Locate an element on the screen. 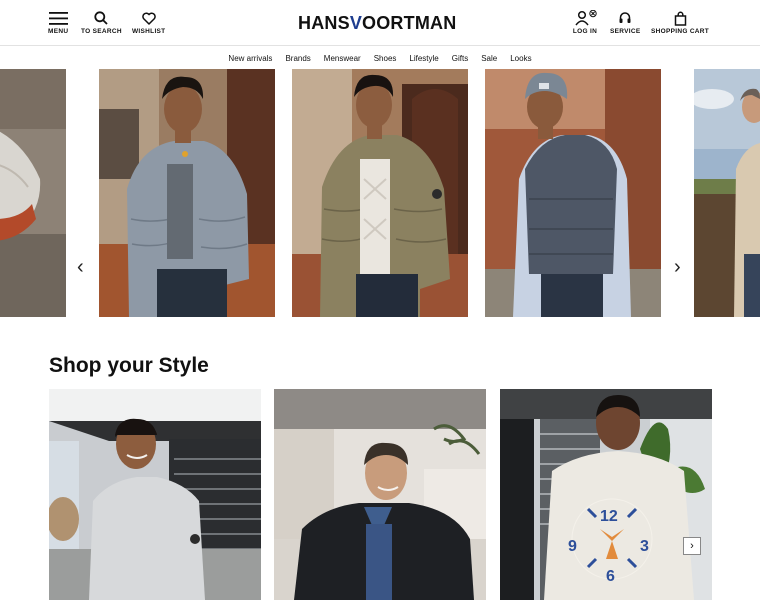  shopping-cart-button: SHOPPING CART is located at coordinates (680, 22).